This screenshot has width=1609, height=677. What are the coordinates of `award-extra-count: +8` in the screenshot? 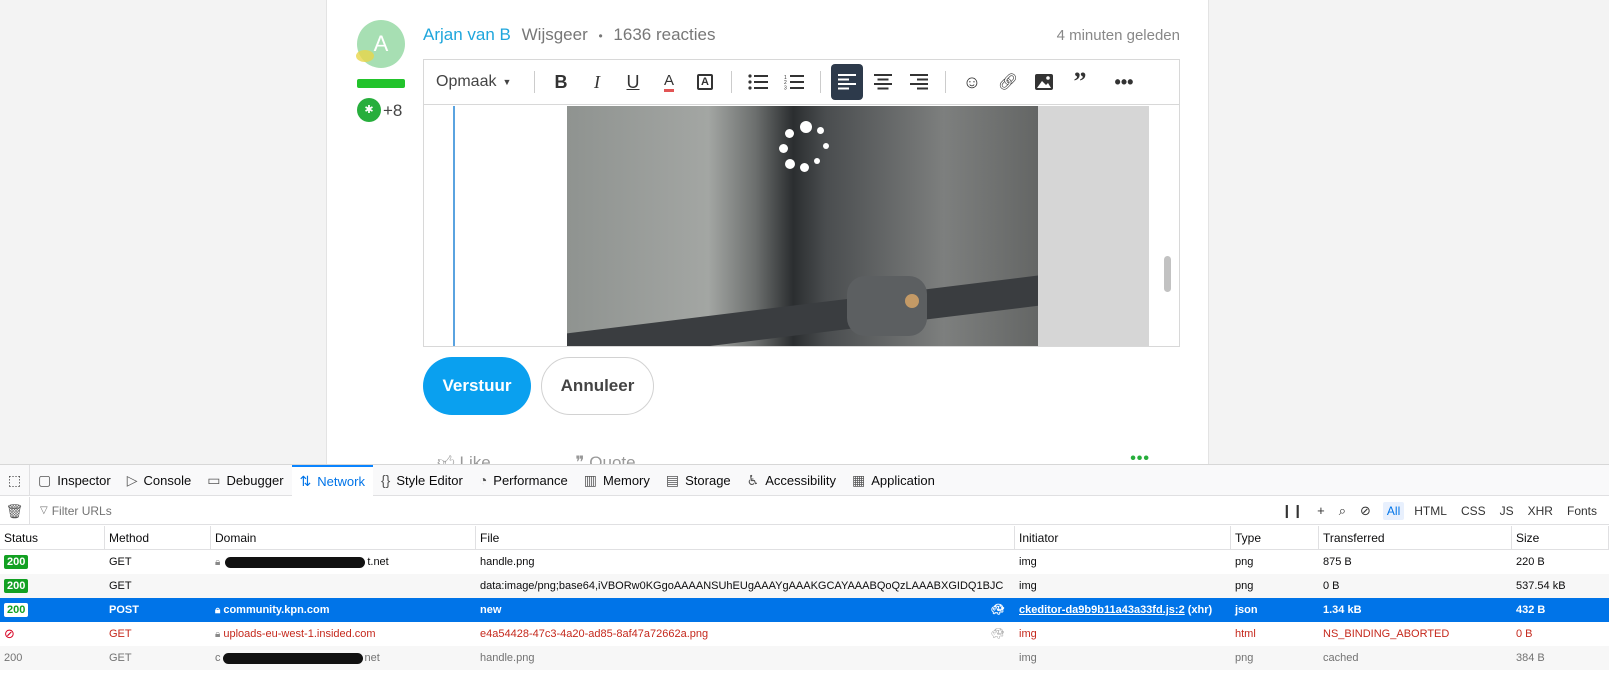 It's located at (392, 111).